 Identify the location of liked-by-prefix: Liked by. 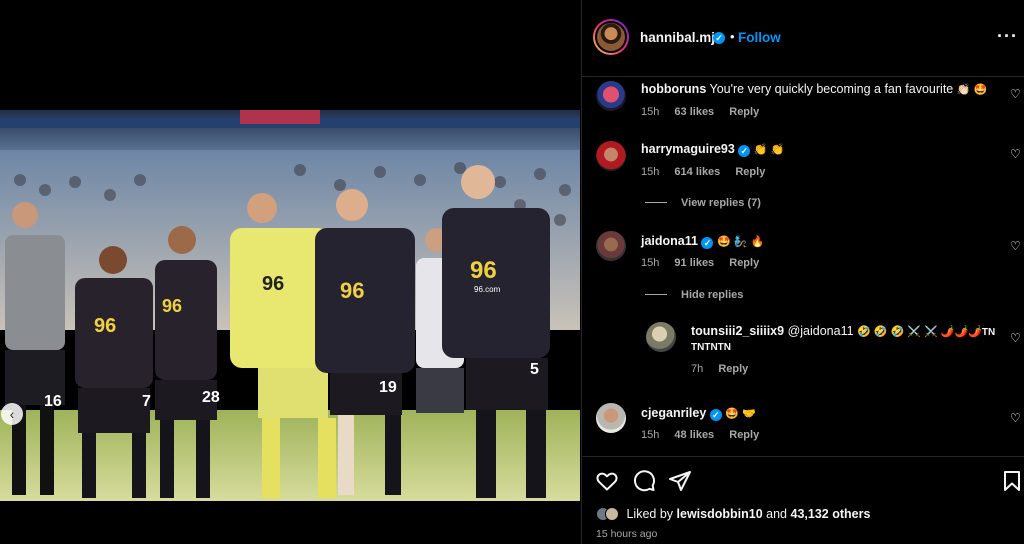
(650, 514).